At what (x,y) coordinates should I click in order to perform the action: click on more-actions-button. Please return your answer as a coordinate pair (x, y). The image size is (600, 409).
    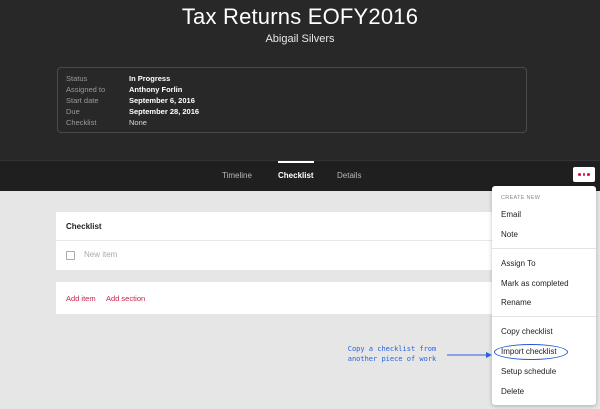
    Looking at the image, I should click on (584, 174).